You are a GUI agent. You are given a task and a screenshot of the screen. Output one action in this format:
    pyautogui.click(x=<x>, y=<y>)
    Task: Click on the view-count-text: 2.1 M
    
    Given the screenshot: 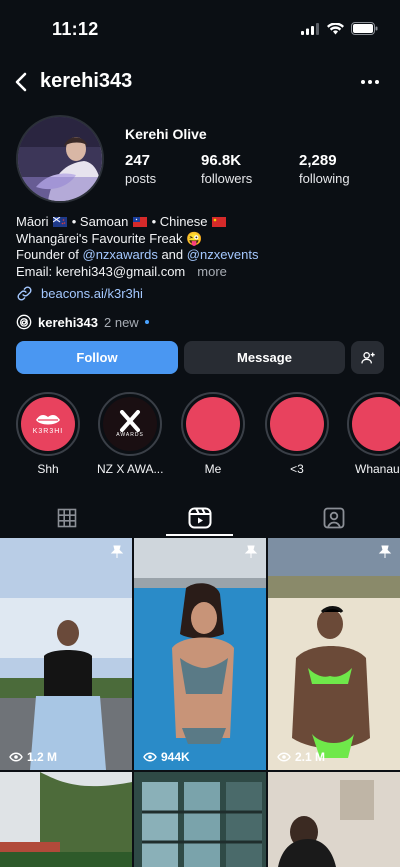 What is the action you would take?
    pyautogui.click(x=310, y=757)
    